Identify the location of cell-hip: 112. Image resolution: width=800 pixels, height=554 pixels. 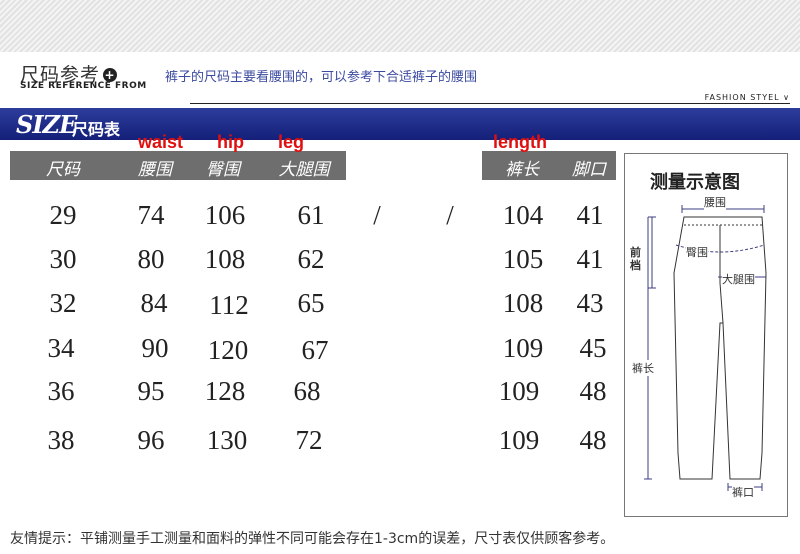
(229, 305).